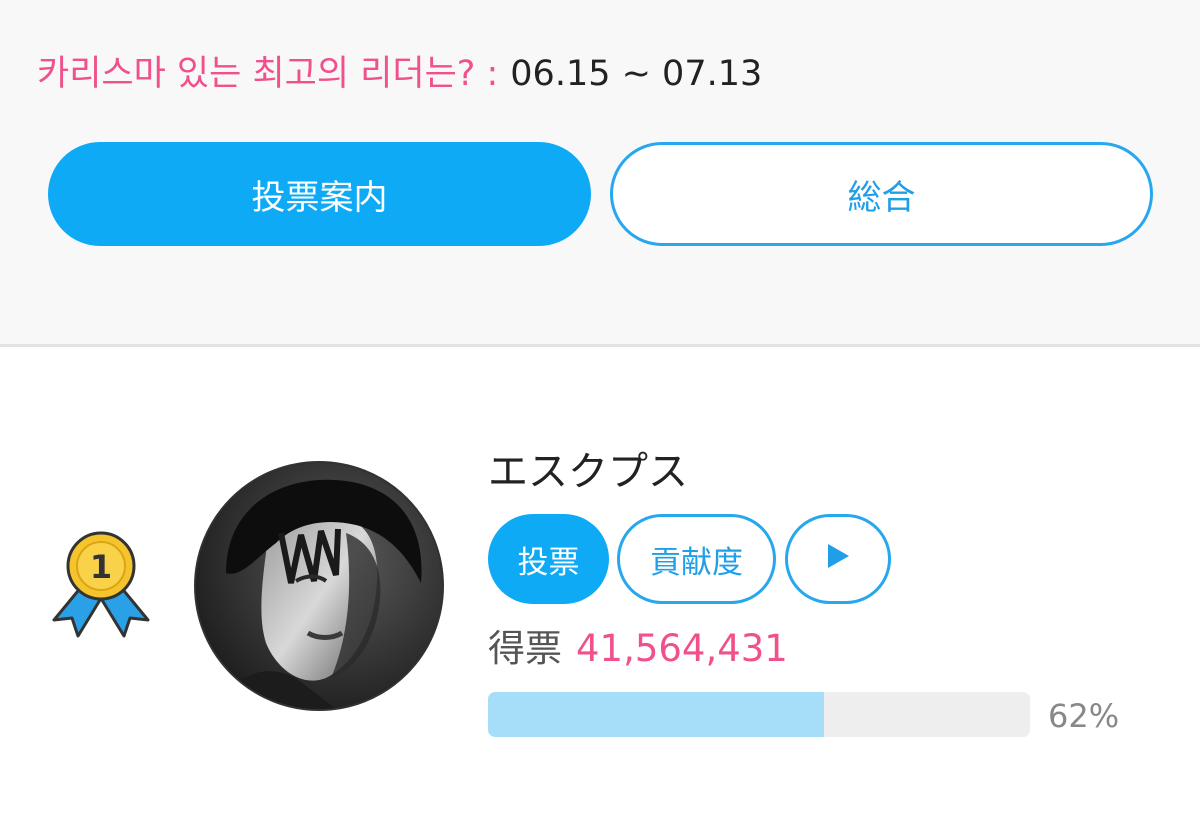 The width and height of the screenshot is (1200, 815). I want to click on vote-share-progress-bar, so click(759, 714).